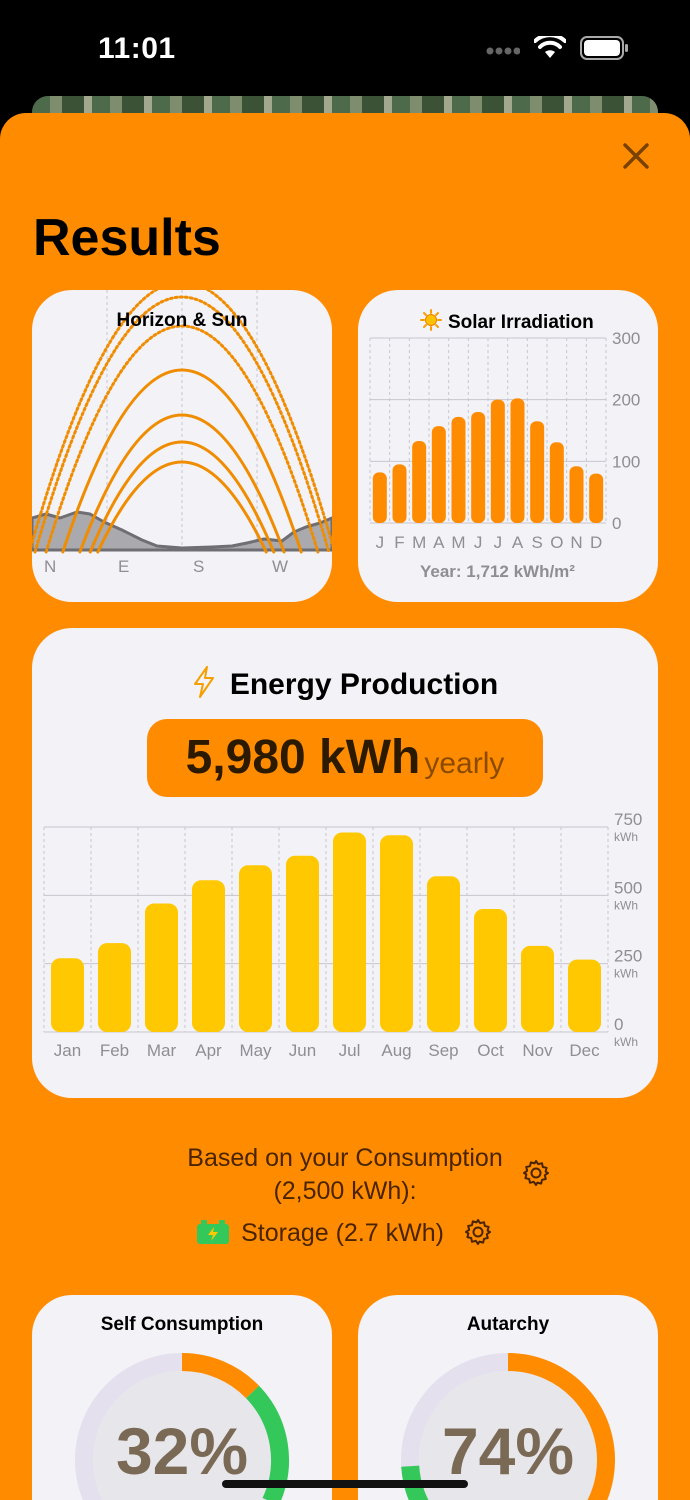 This screenshot has height=1500, width=690. I want to click on irr-y-tick-label: 300, so click(626, 338).